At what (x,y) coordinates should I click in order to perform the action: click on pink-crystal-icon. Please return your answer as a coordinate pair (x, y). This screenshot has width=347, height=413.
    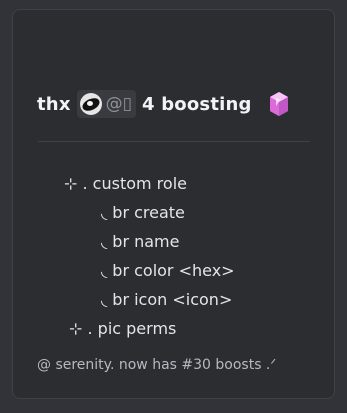
    Looking at the image, I should click on (278, 104).